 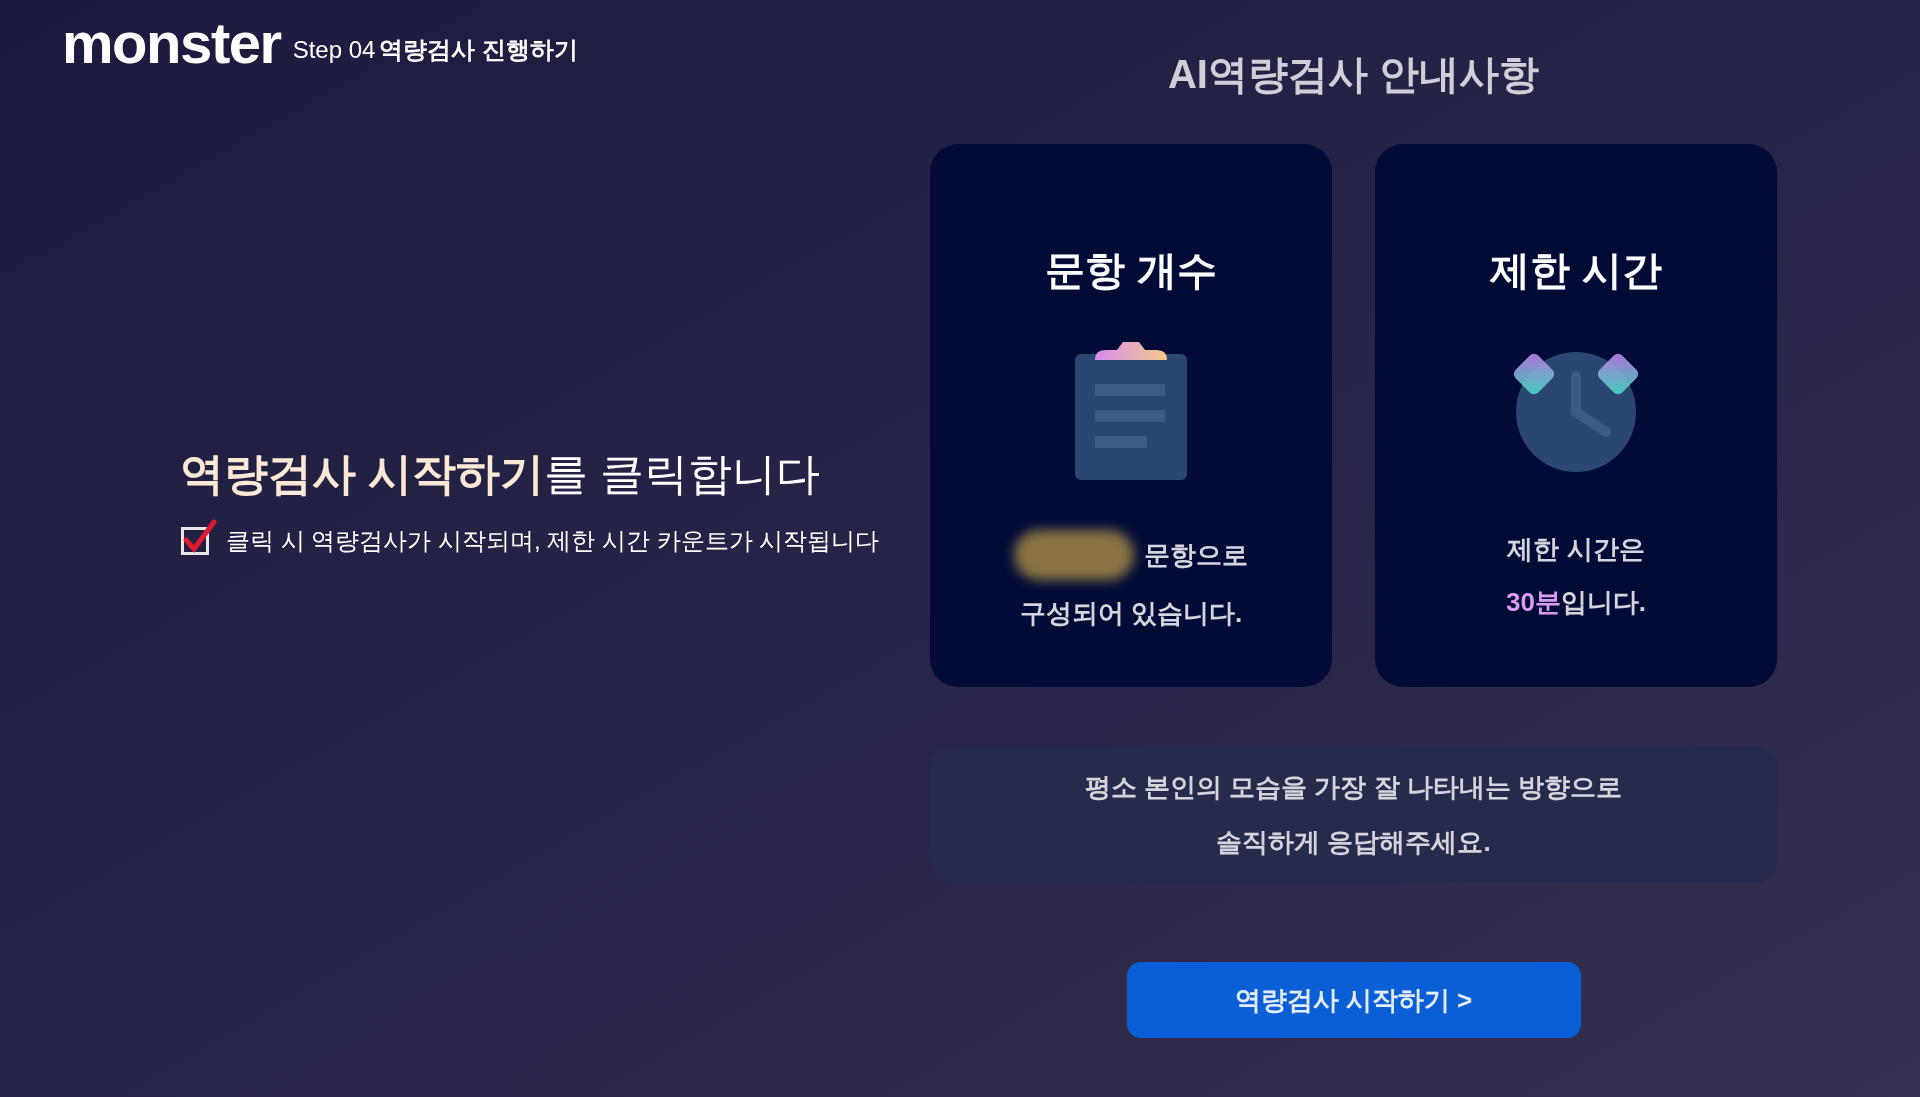 I want to click on checkbox, so click(x=199, y=536).